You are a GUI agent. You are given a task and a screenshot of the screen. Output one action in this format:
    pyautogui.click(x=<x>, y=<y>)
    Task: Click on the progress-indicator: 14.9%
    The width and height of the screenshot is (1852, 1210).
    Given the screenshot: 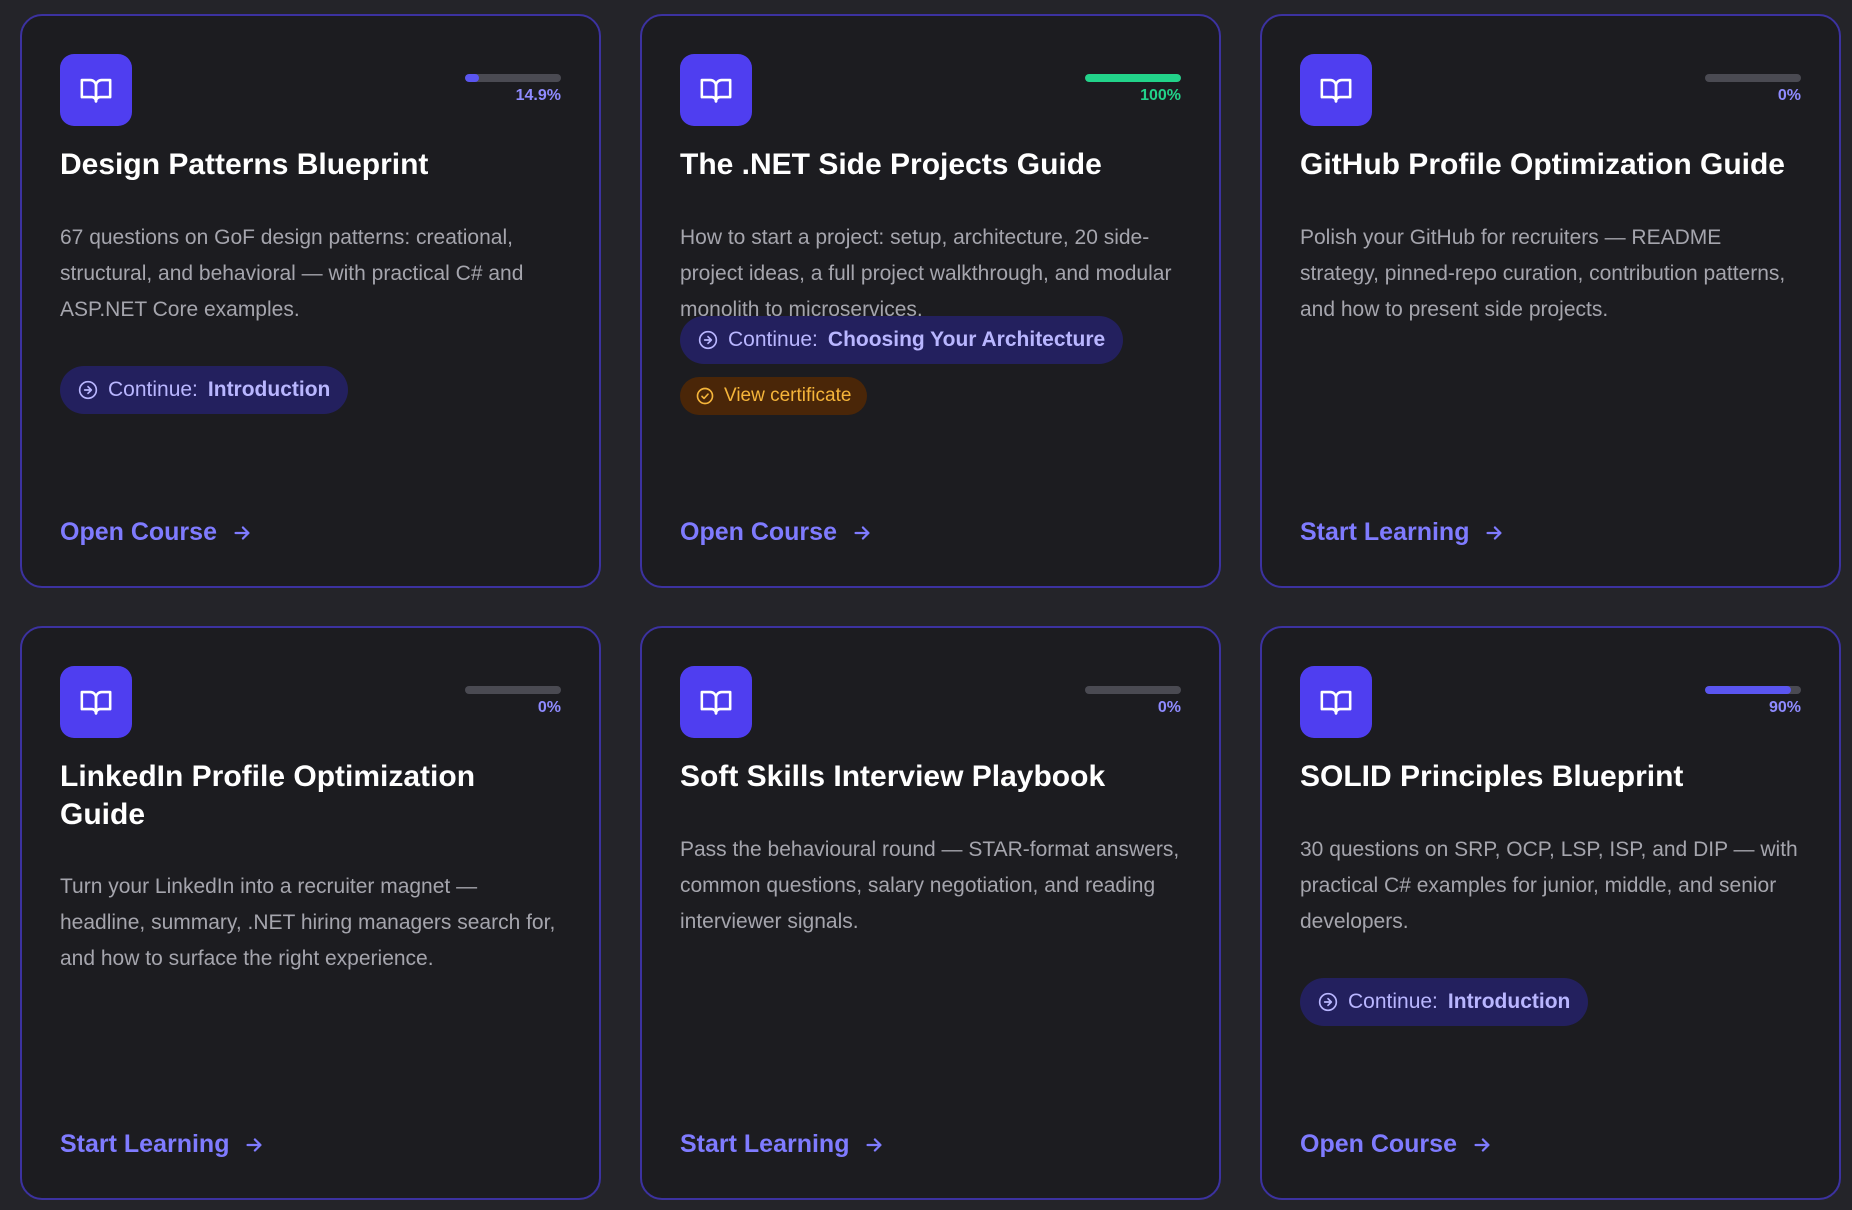 What is the action you would take?
    pyautogui.click(x=513, y=89)
    